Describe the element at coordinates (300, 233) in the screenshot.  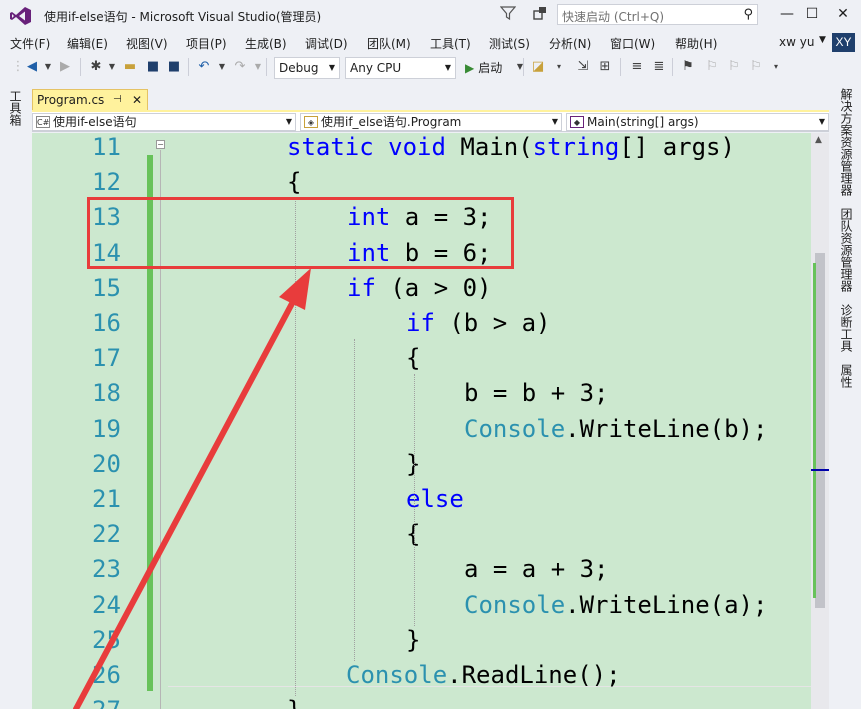
I see `highlight-box` at that location.